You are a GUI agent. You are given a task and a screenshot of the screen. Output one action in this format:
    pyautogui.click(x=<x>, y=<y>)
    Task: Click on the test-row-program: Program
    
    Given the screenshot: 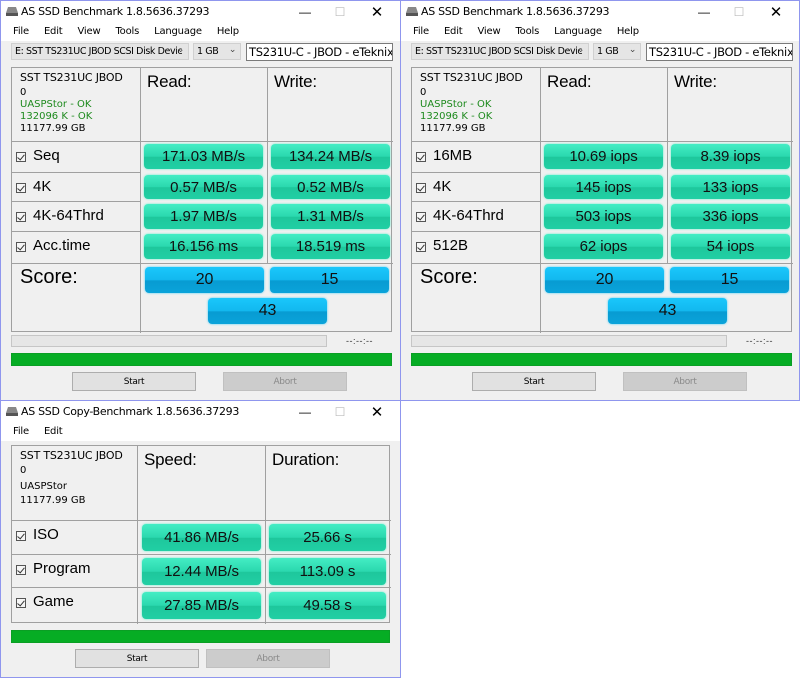 What is the action you would take?
    pyautogui.click(x=75, y=571)
    